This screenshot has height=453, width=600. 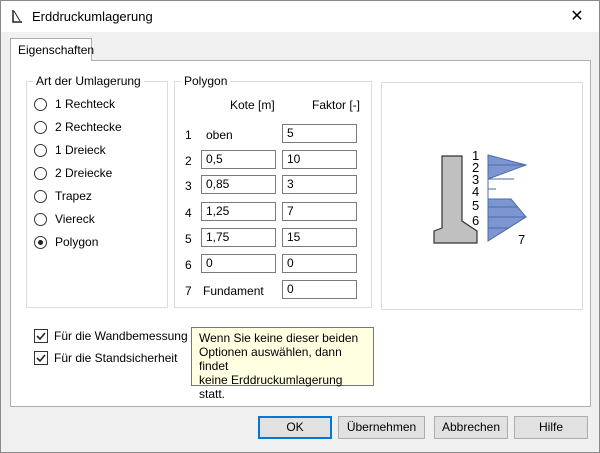 What do you see at coordinates (238, 184) in the screenshot?
I see `kote-input-3: 0,85` at bounding box center [238, 184].